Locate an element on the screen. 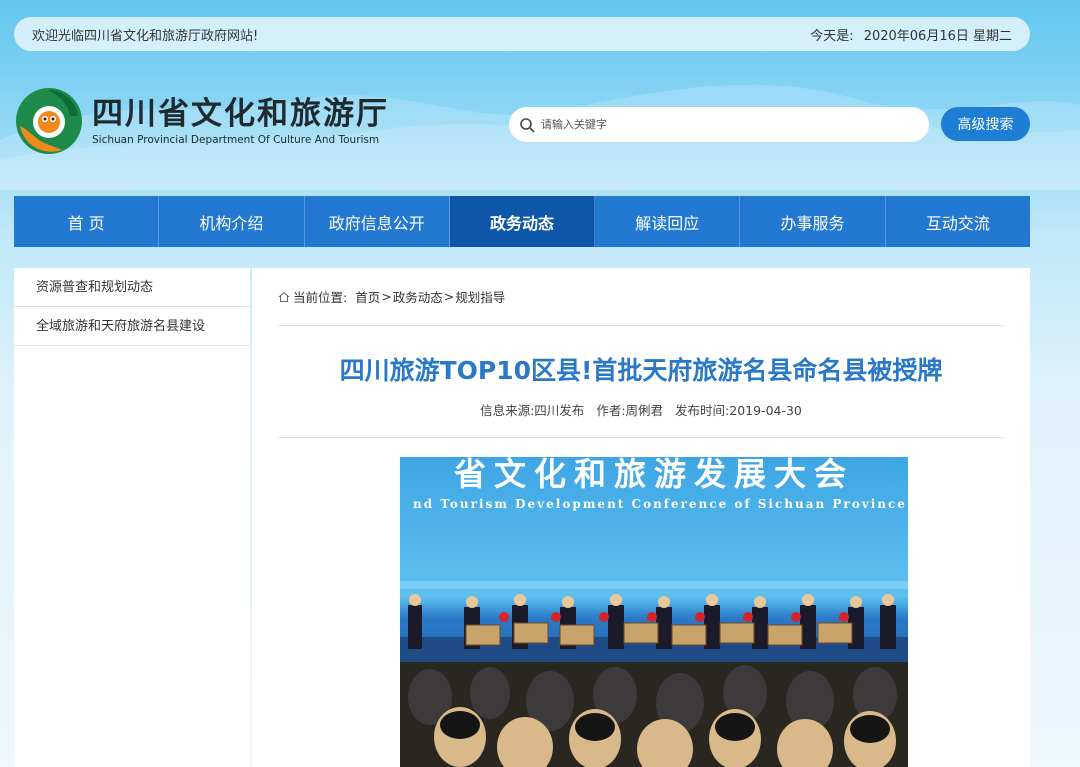  article-author: 作者:周俐君 is located at coordinates (630, 410).